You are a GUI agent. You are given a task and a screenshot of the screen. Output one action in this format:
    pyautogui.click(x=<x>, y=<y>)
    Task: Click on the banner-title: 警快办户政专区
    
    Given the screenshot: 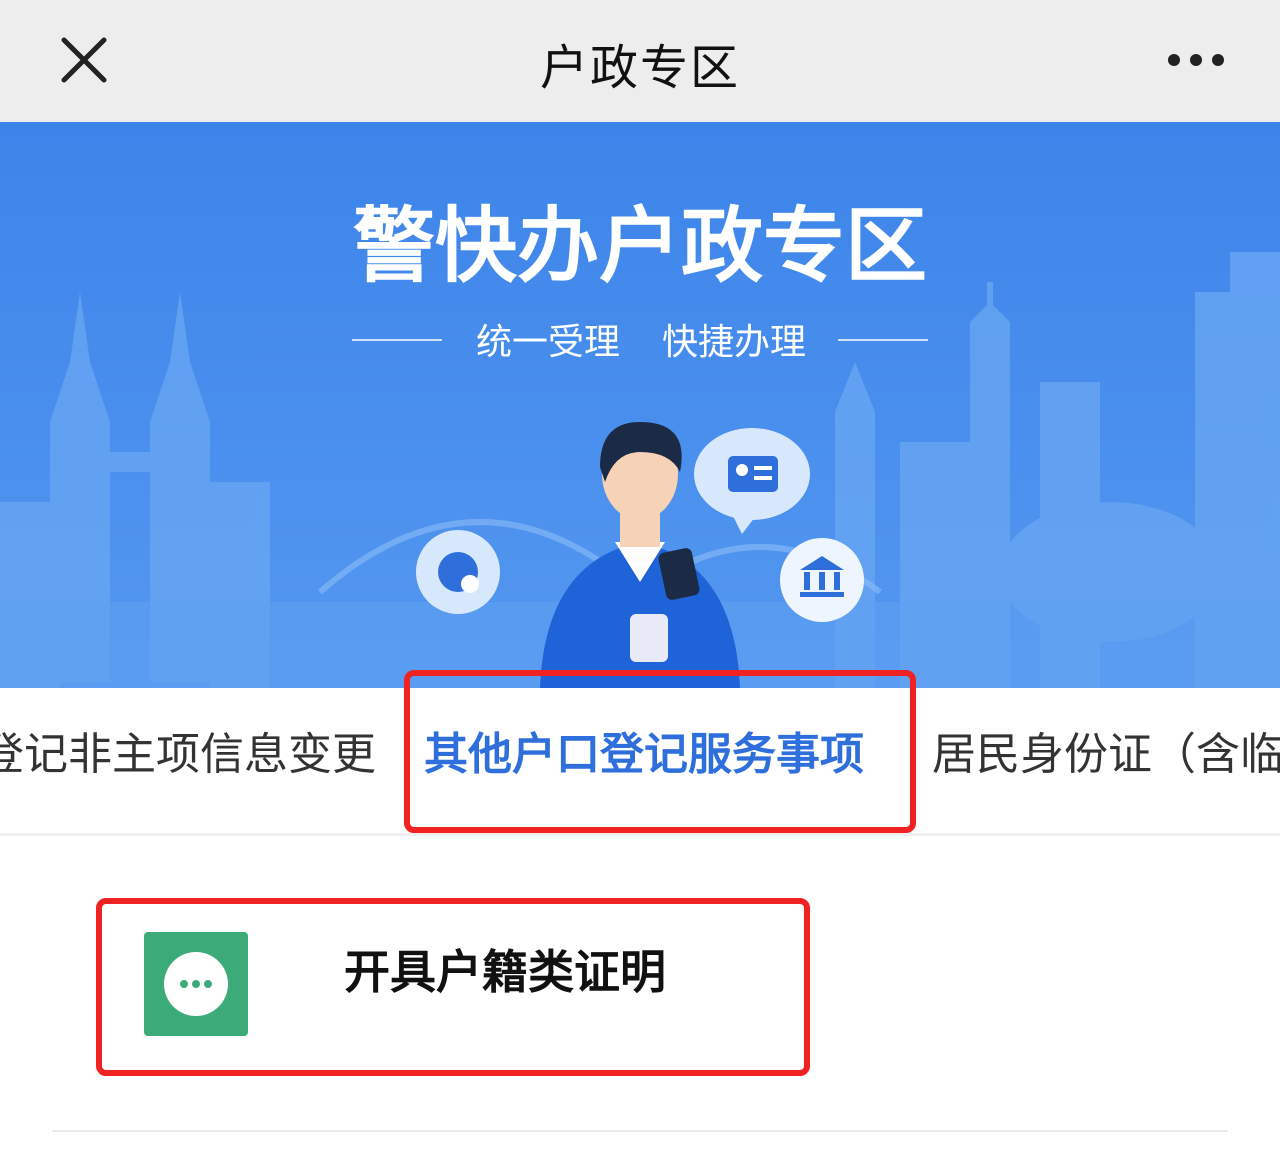 What is the action you would take?
    pyautogui.click(x=640, y=246)
    